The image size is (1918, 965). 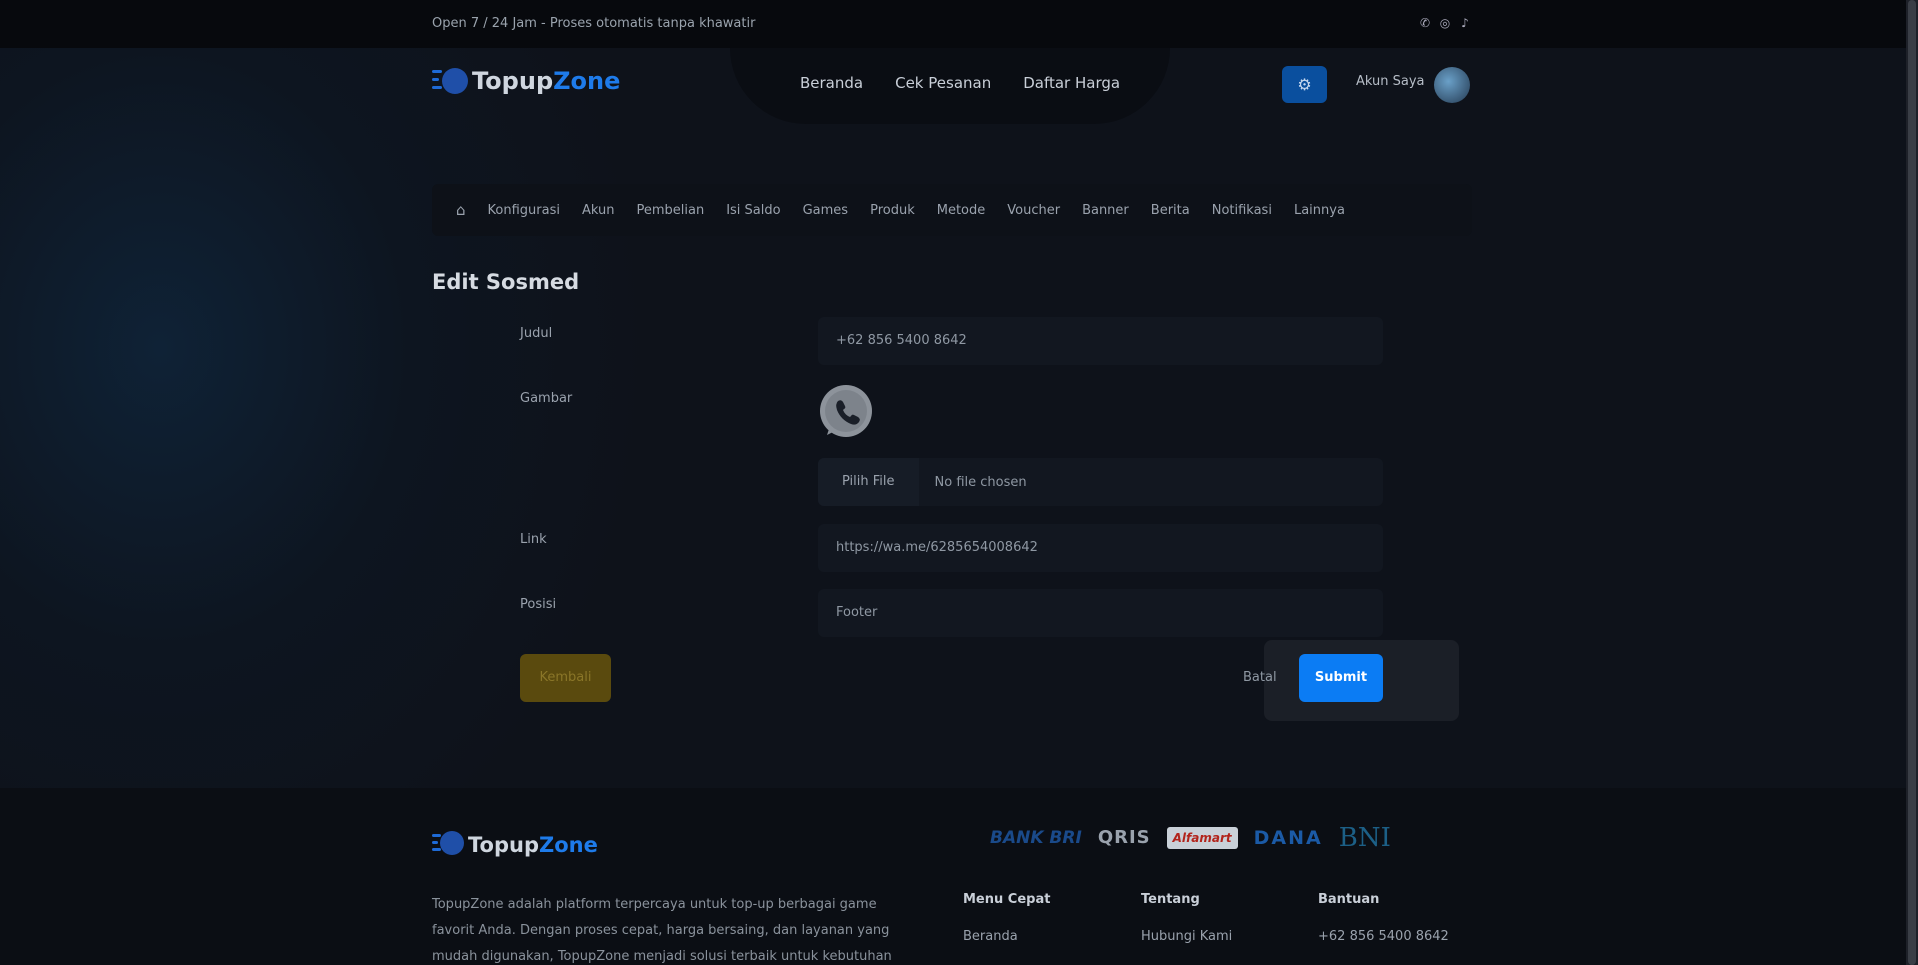 What do you see at coordinates (846, 411) in the screenshot?
I see `whatsapp-image-preview` at bounding box center [846, 411].